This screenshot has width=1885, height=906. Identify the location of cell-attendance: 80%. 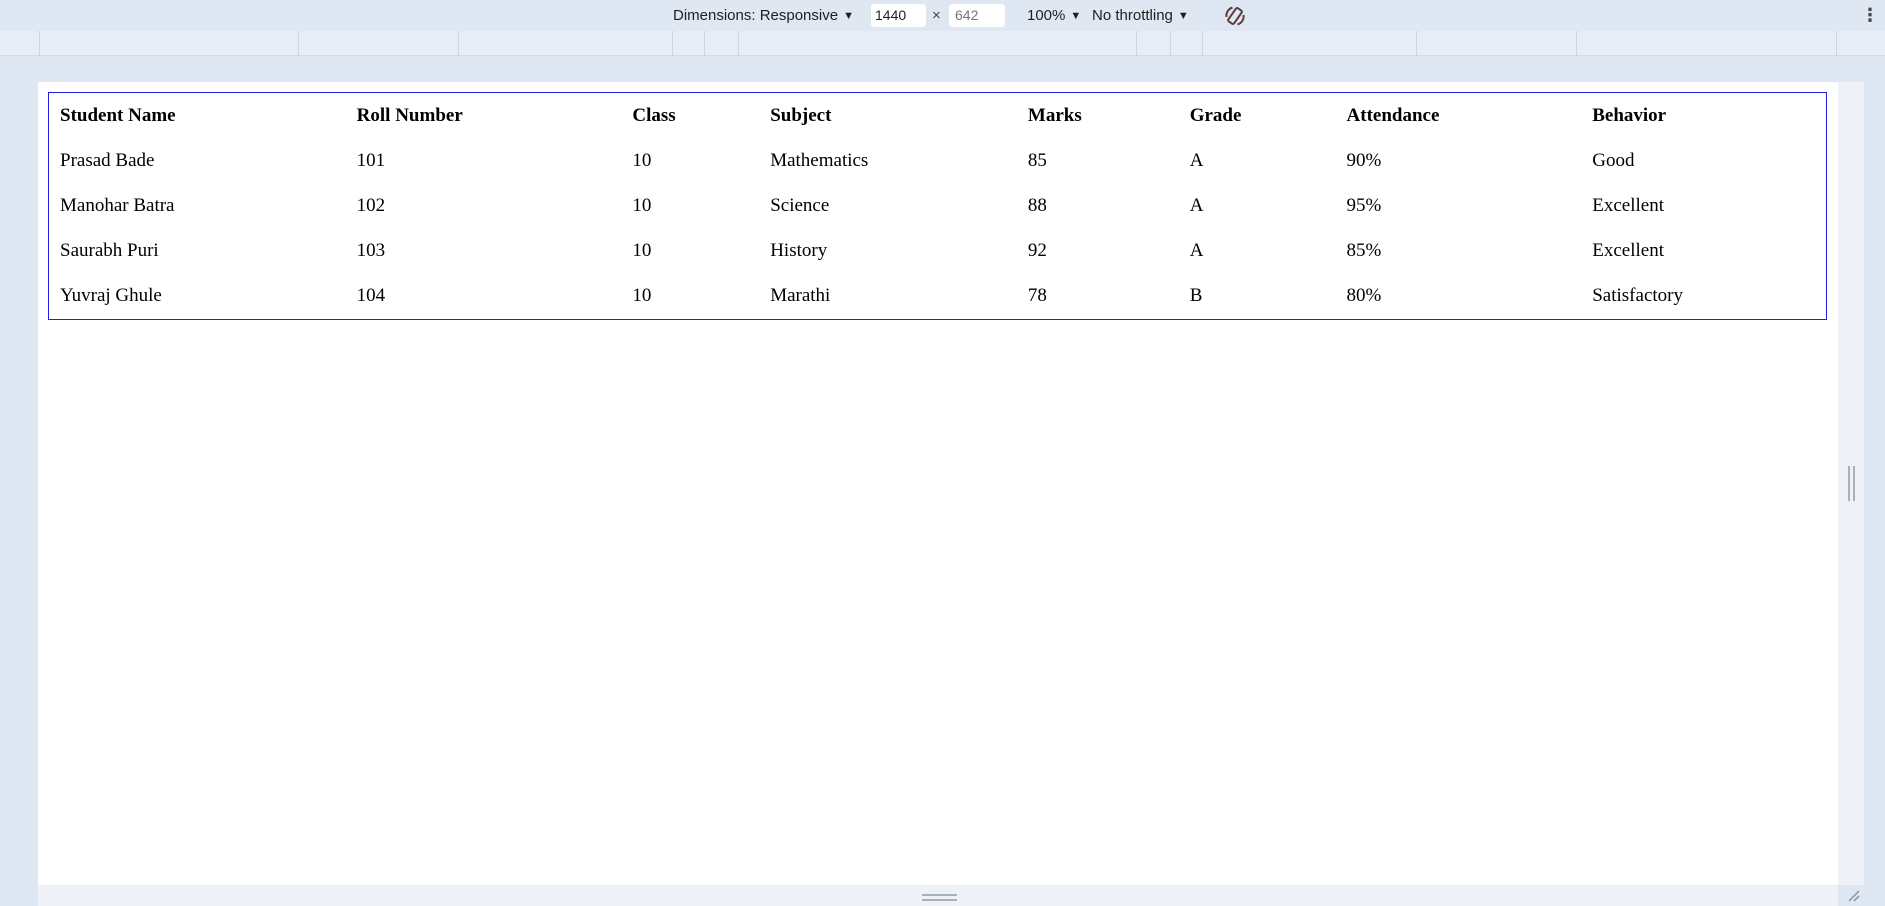
(1364, 296).